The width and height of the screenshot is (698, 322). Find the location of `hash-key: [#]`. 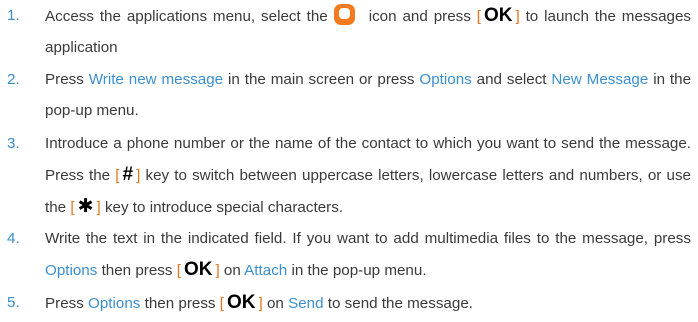

hash-key: [#] is located at coordinates (128, 174).